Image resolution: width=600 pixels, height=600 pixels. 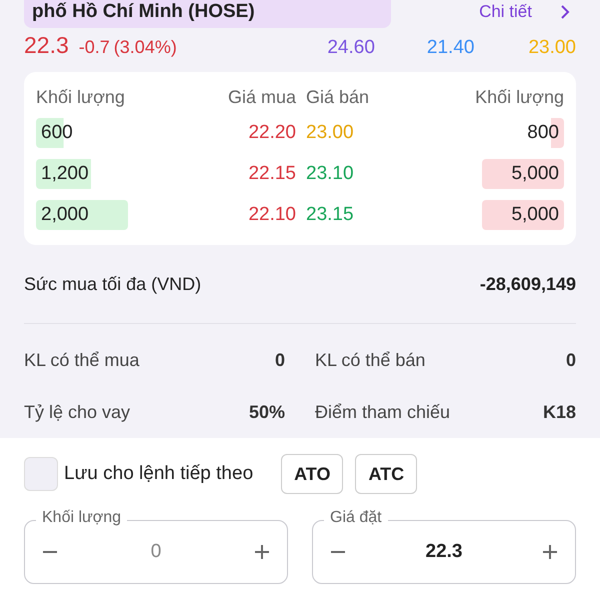 I want to click on save-checkbox, so click(x=41, y=474).